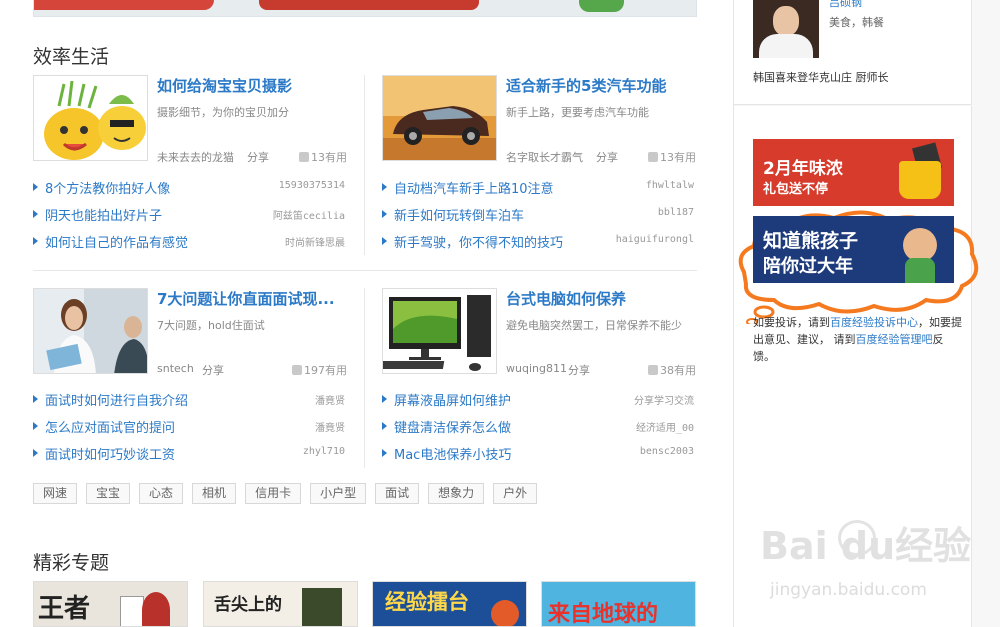  Describe the element at coordinates (920, 180) in the screenshot. I see `shopping-bag-icon` at that location.